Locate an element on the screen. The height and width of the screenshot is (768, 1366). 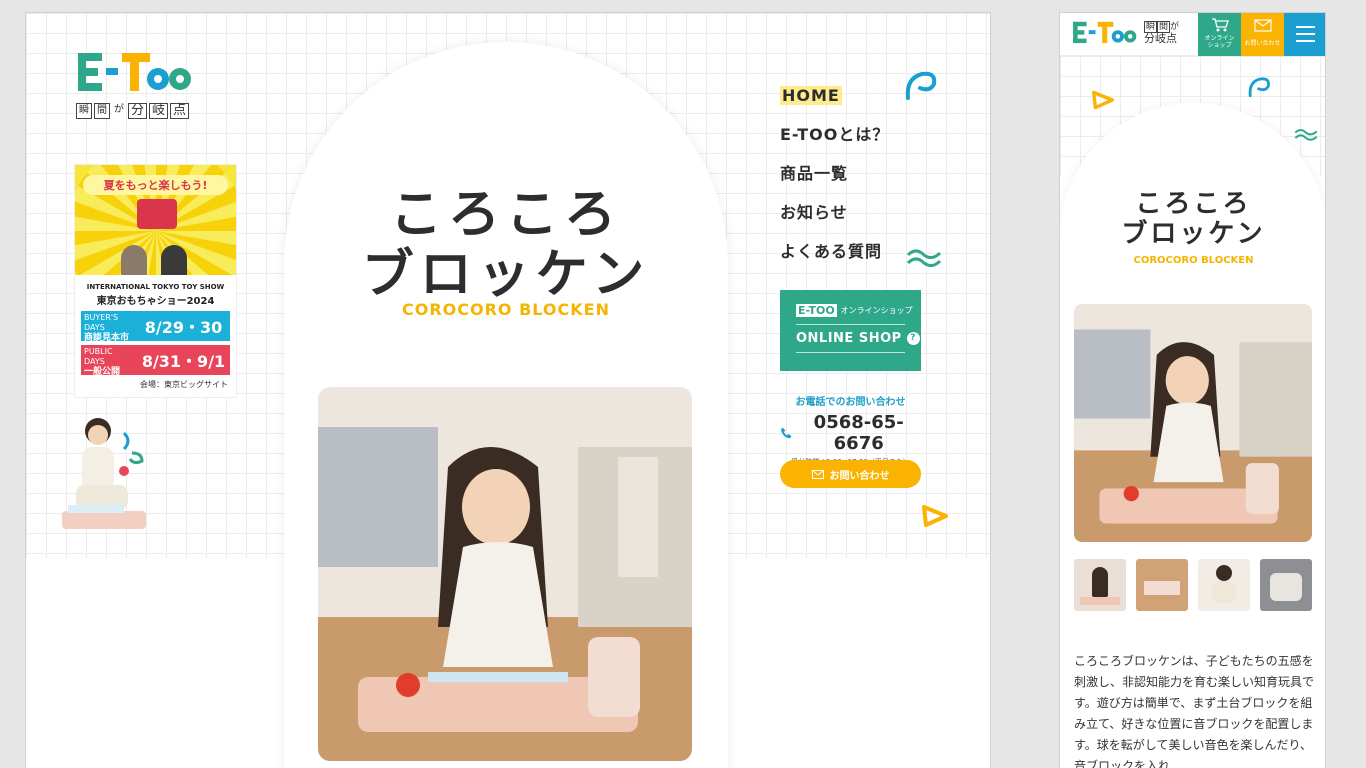
shop-logo: E-TOO is located at coordinates (816, 310).